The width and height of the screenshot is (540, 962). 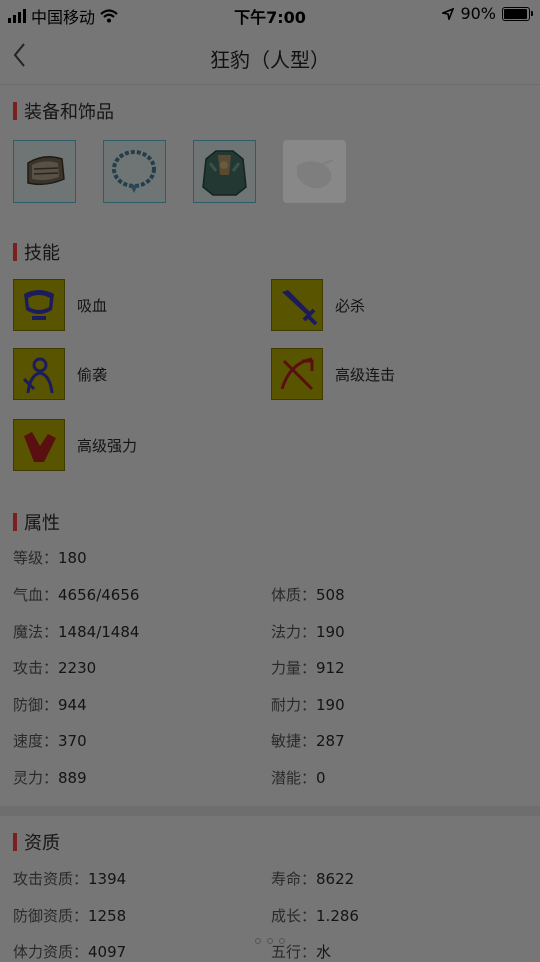 I want to click on necklace-icon, so click(x=134, y=171).